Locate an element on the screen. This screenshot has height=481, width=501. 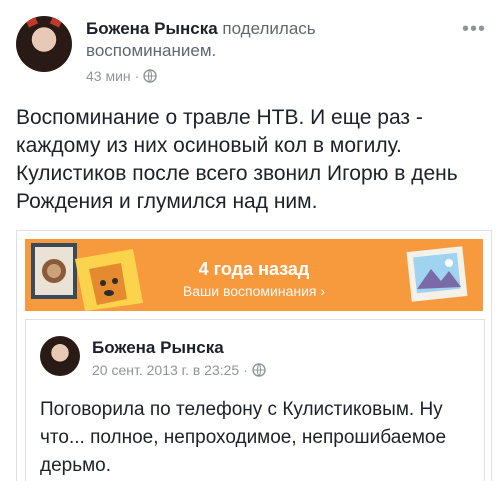
post-meta: 43 мин · is located at coordinates (122, 76).